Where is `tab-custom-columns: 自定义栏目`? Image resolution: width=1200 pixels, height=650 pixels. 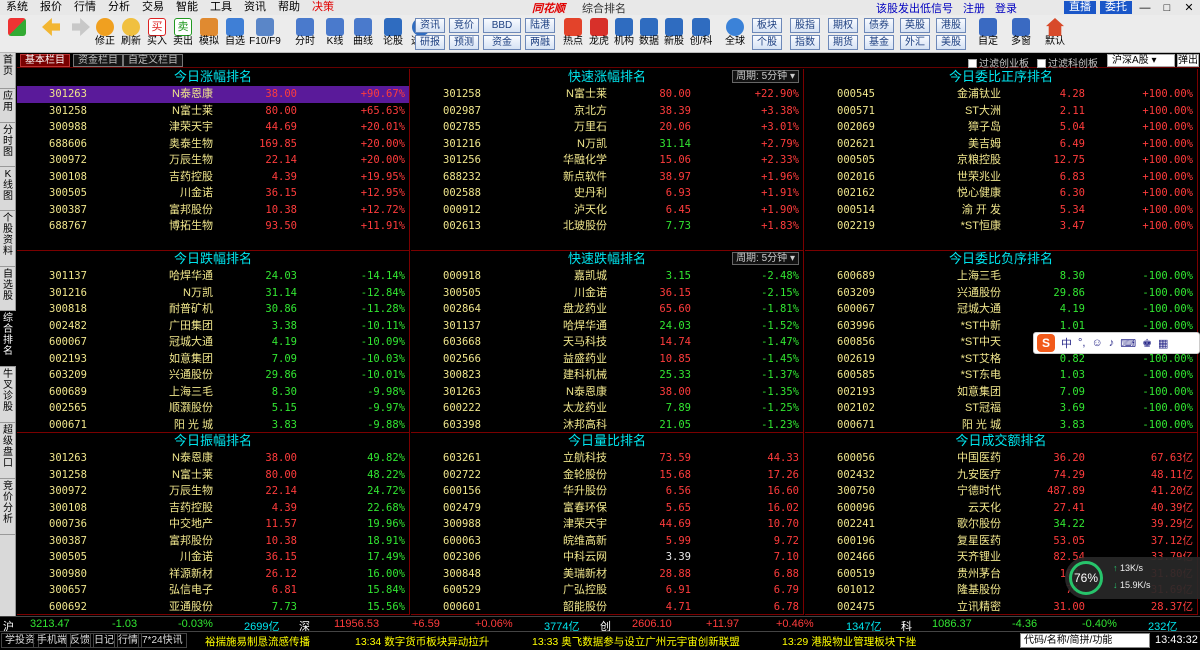
tab-custom-columns: 自定义栏目 is located at coordinates (153, 60).